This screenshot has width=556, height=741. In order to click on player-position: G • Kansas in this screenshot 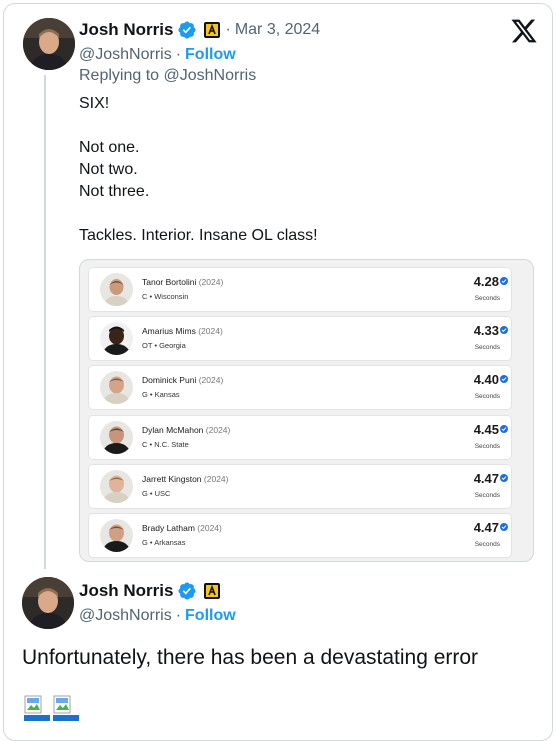, I will do `click(161, 394)`.